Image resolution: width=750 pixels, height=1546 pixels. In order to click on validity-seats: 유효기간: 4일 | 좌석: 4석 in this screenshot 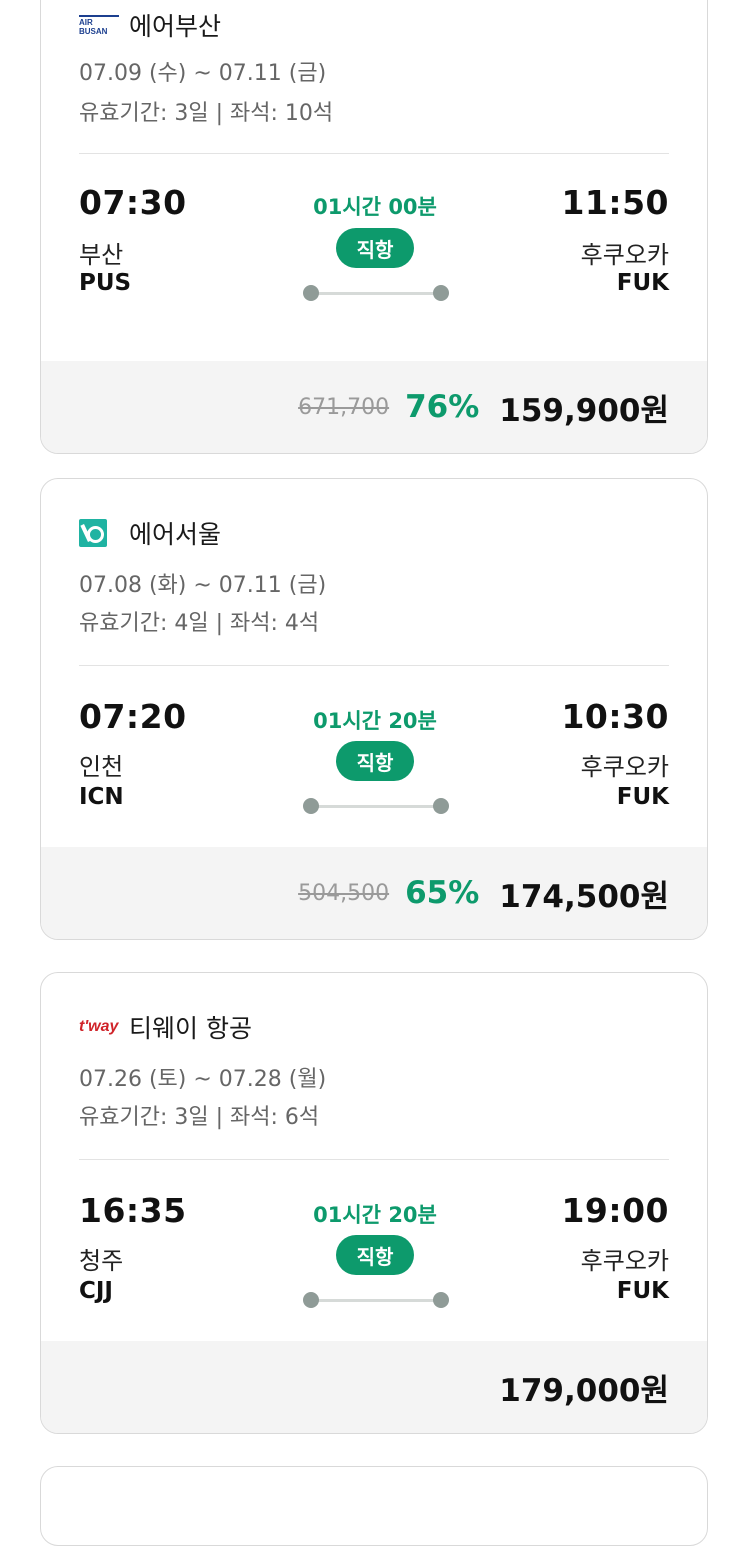, I will do `click(199, 623)`.